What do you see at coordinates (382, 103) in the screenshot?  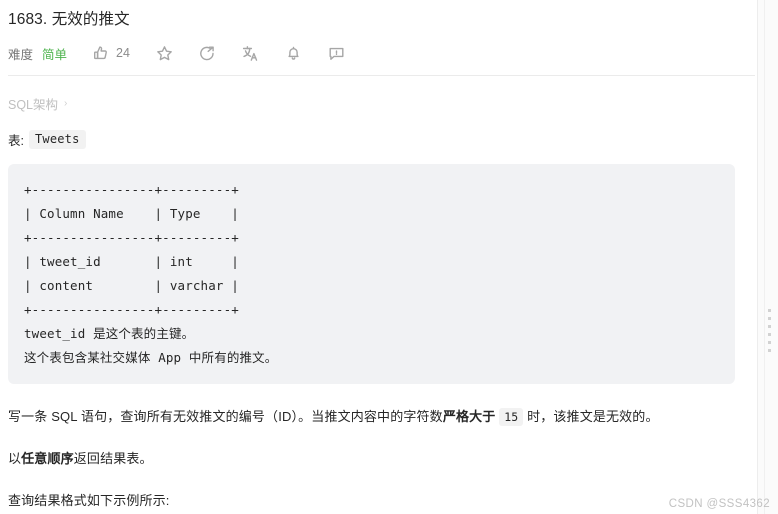 I see `breadcrumb: SQL架构 ›` at bounding box center [382, 103].